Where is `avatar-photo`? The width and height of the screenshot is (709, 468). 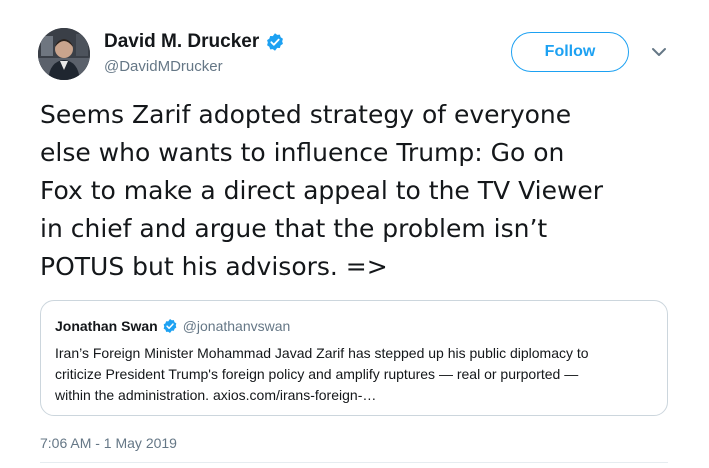
avatar-photo is located at coordinates (64, 54).